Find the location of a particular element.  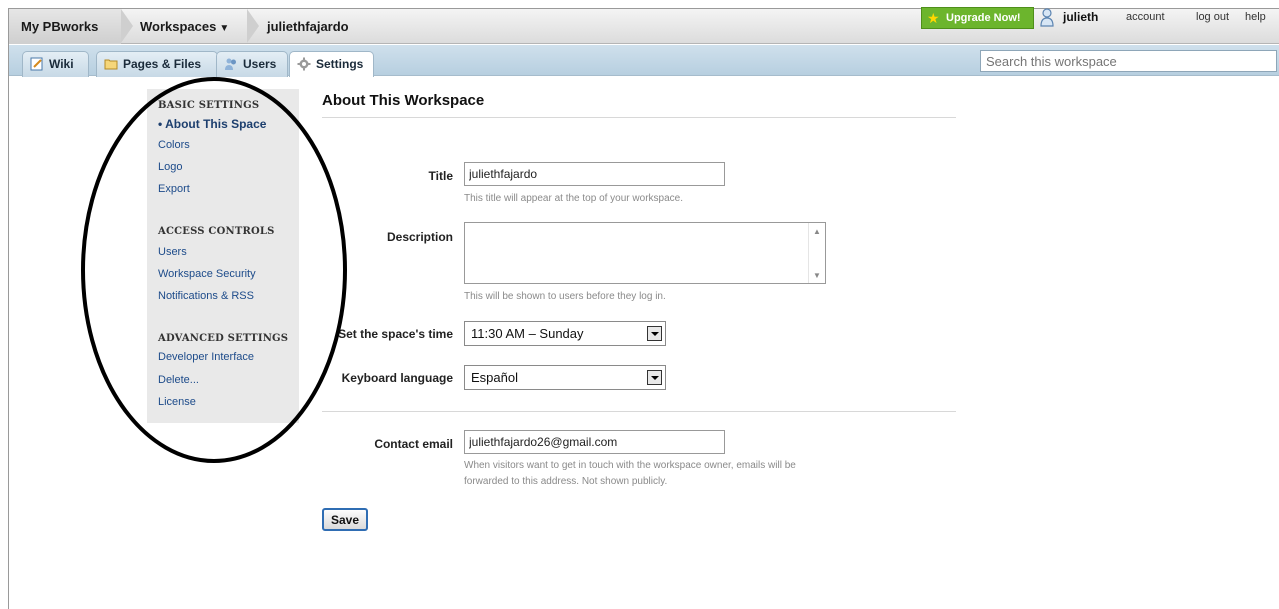

tab-settings: Settings is located at coordinates (331, 64).